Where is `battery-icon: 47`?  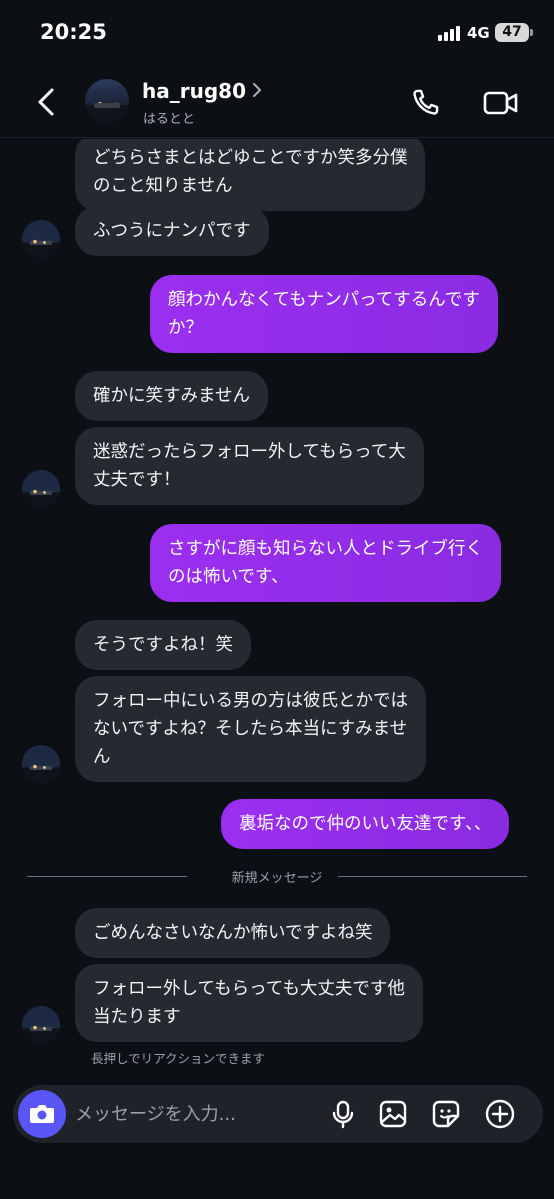 battery-icon: 47 is located at coordinates (514, 32).